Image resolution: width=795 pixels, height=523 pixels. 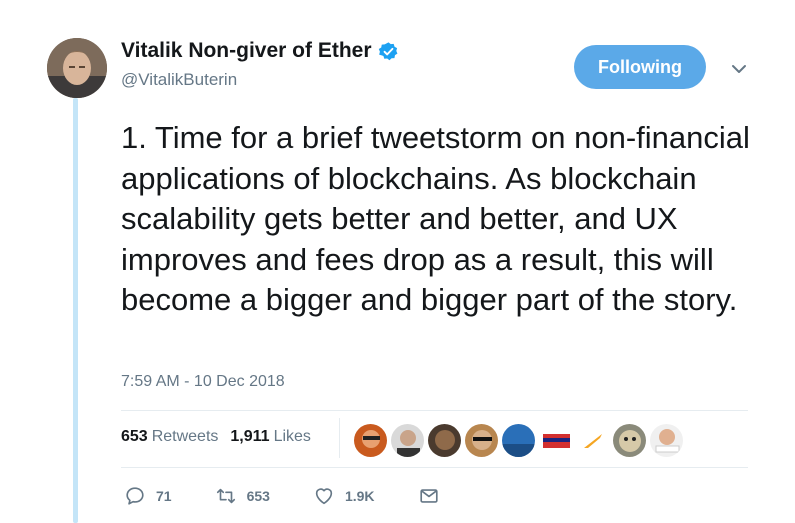 I want to click on retweets-count: 653, so click(x=134, y=436).